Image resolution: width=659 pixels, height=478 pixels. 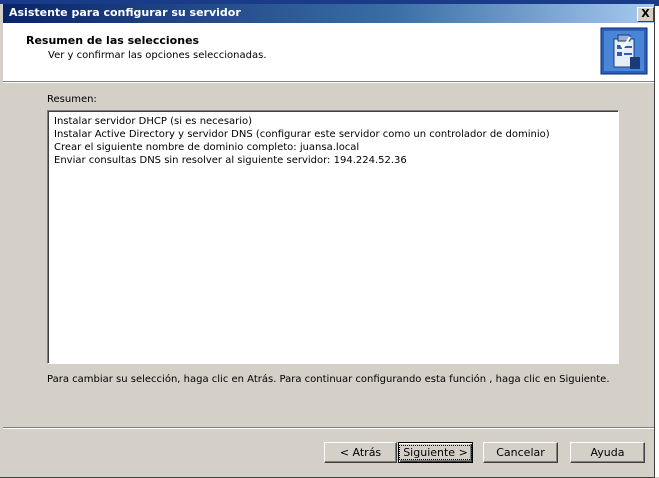 I want to click on back-button-label: < Atrás, so click(x=360, y=452).